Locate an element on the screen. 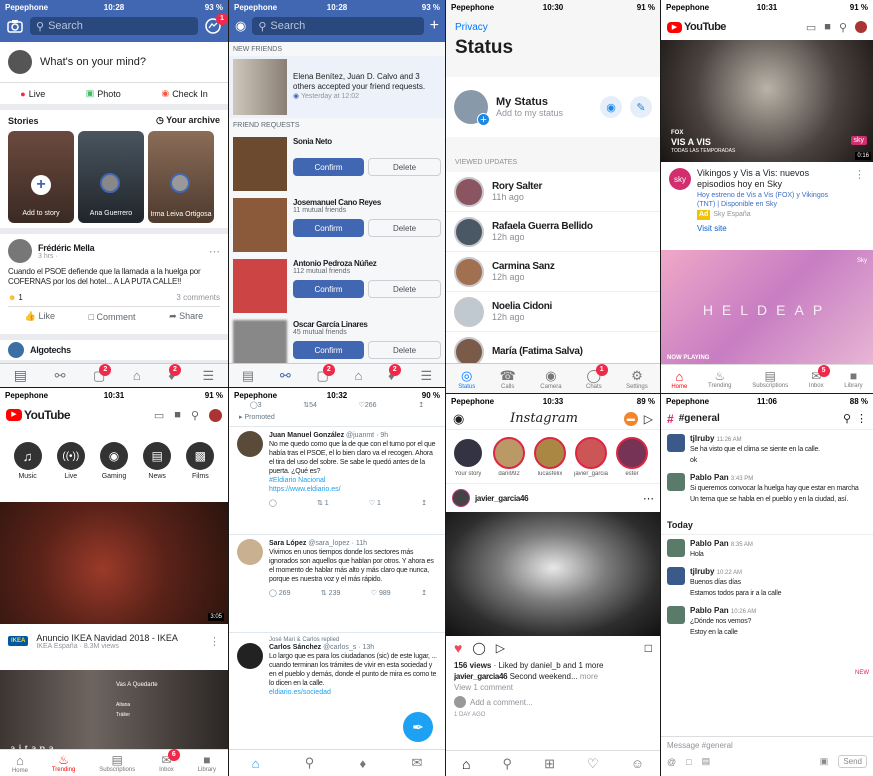  retweet-count: ⇅54 is located at coordinates (310, 405).